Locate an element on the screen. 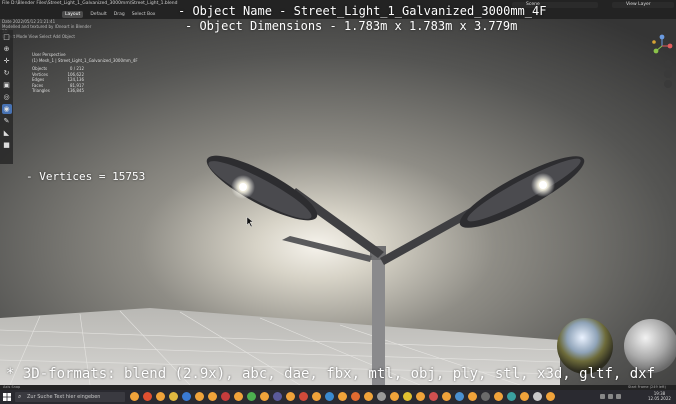 Image resolution: width=676 pixels, height=404 pixels. workspace-tabs: Layout Default Drag Select Box is located at coordinates (108, 14).